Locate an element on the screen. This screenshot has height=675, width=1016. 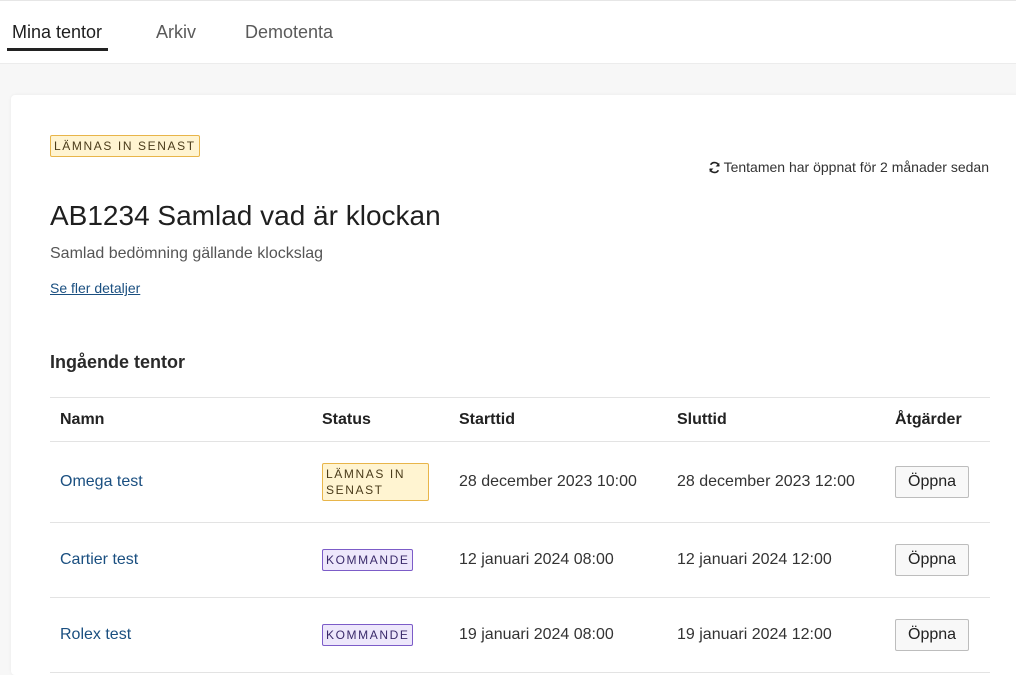
opened-status: Tentamen har öppnat för 2 månader sedan is located at coordinates (848, 167).